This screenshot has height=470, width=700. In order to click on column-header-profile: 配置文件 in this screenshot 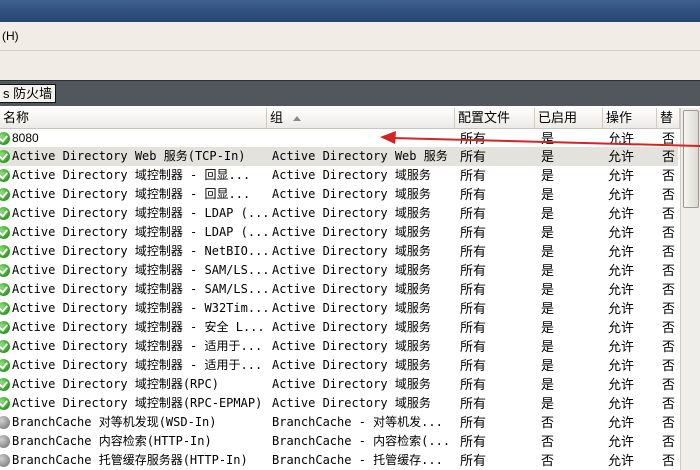, I will do `click(495, 118)`.